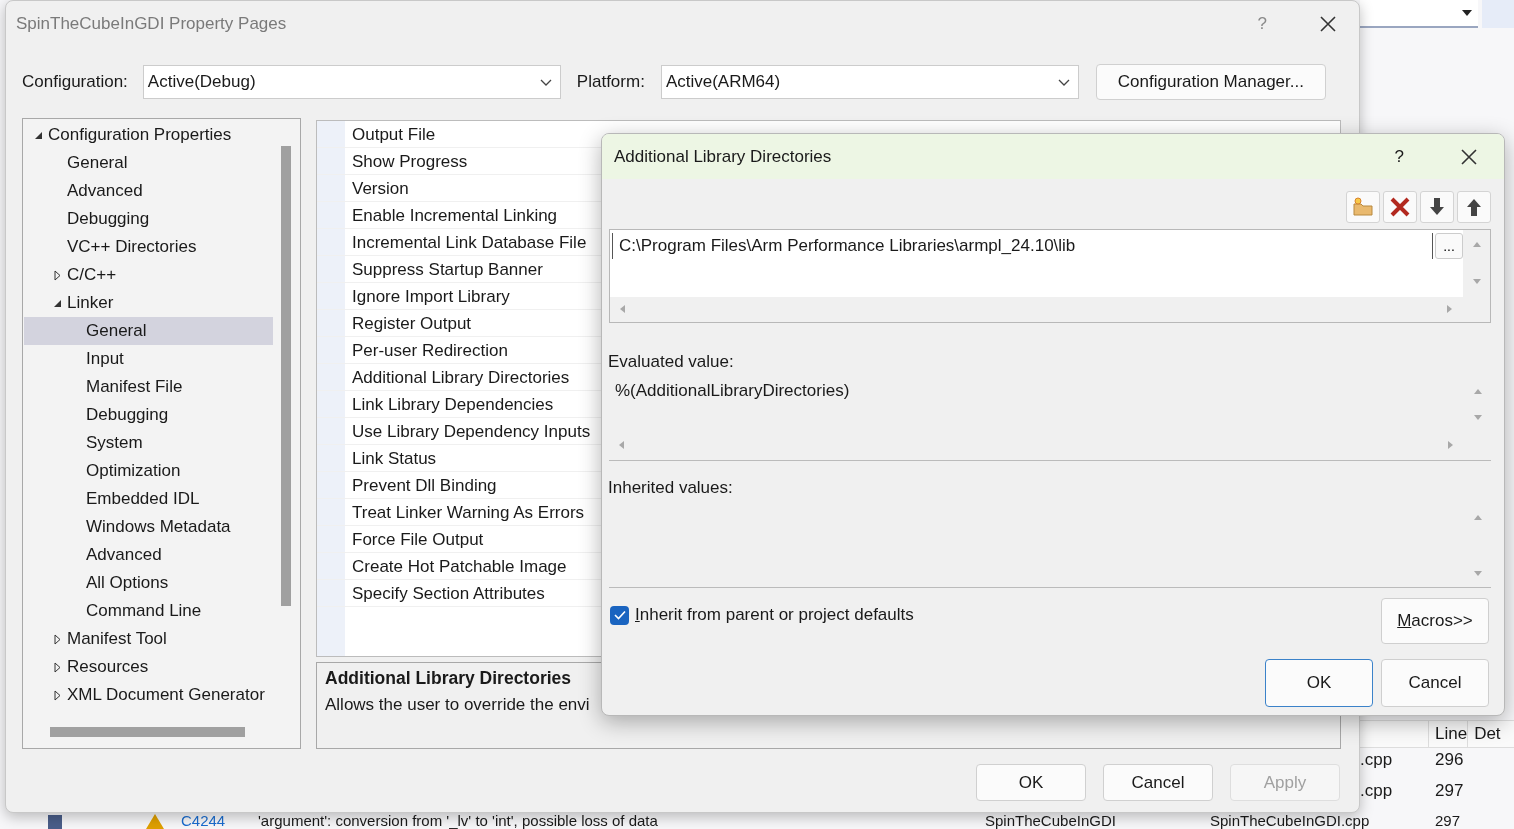  Describe the element at coordinates (1449, 760) in the screenshot. I see `table-cell-text: 296` at that location.